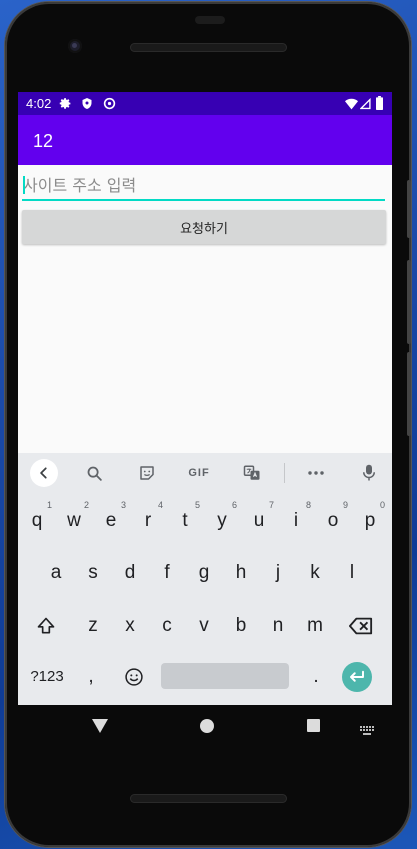 Image resolution: width=417 pixels, height=849 pixels. I want to click on key-d: d, so click(130, 573).